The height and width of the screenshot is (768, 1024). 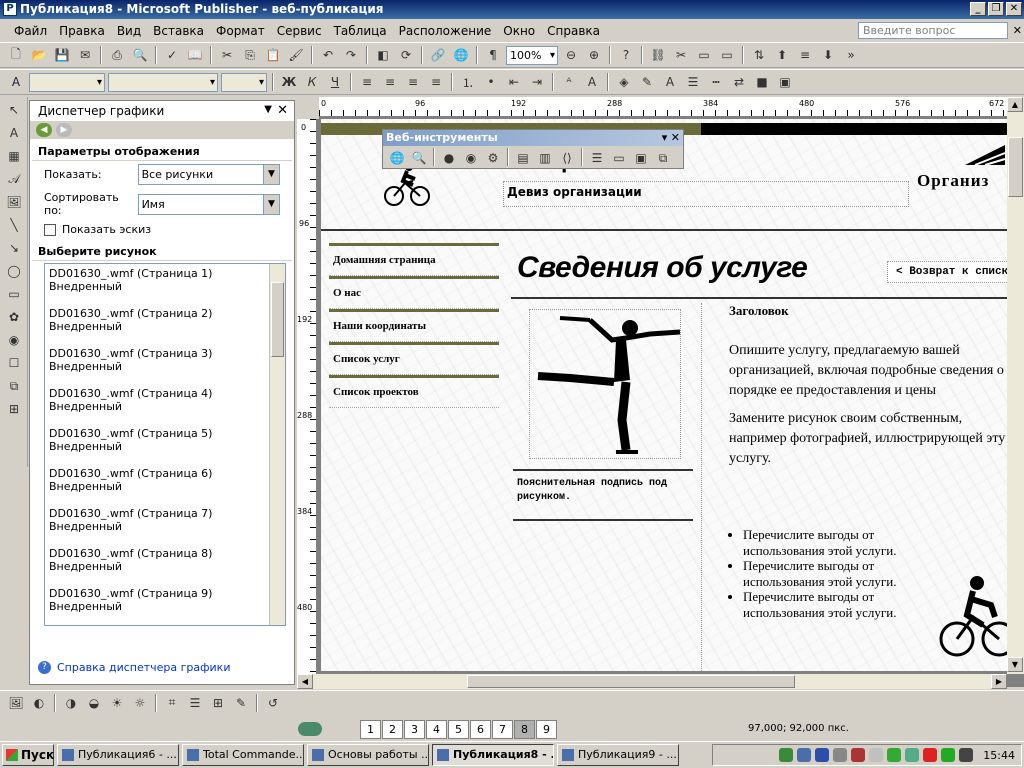 I want to click on vertical-scrollbar: ▲ ▼, so click(x=1015, y=385).